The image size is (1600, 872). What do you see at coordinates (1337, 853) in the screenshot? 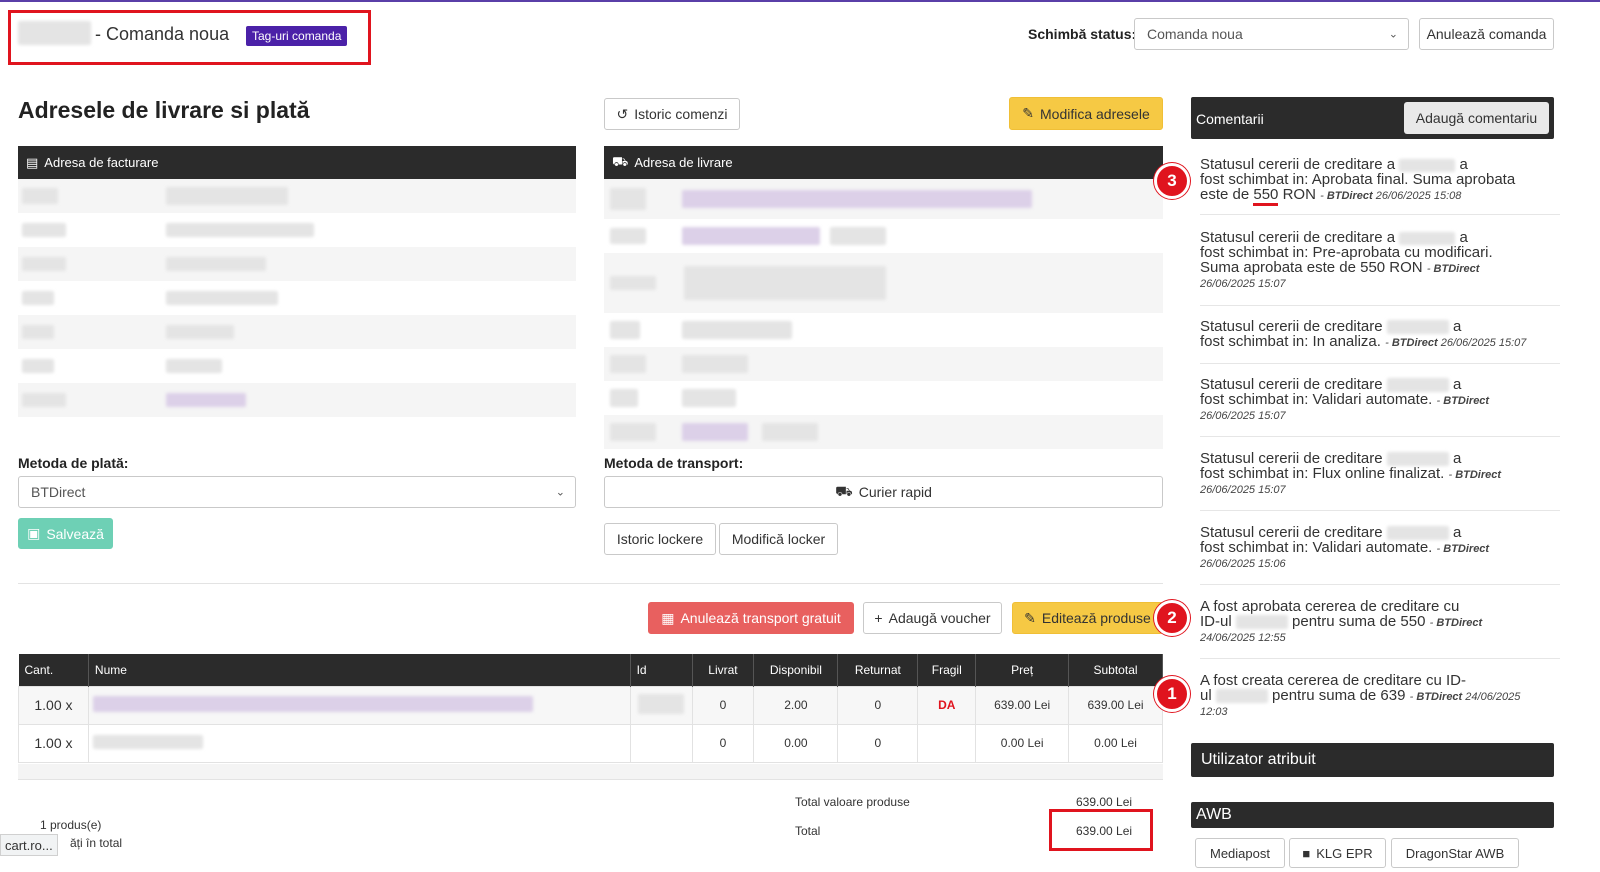
I see `awb-klg-button: ■ KLG EPR` at bounding box center [1337, 853].